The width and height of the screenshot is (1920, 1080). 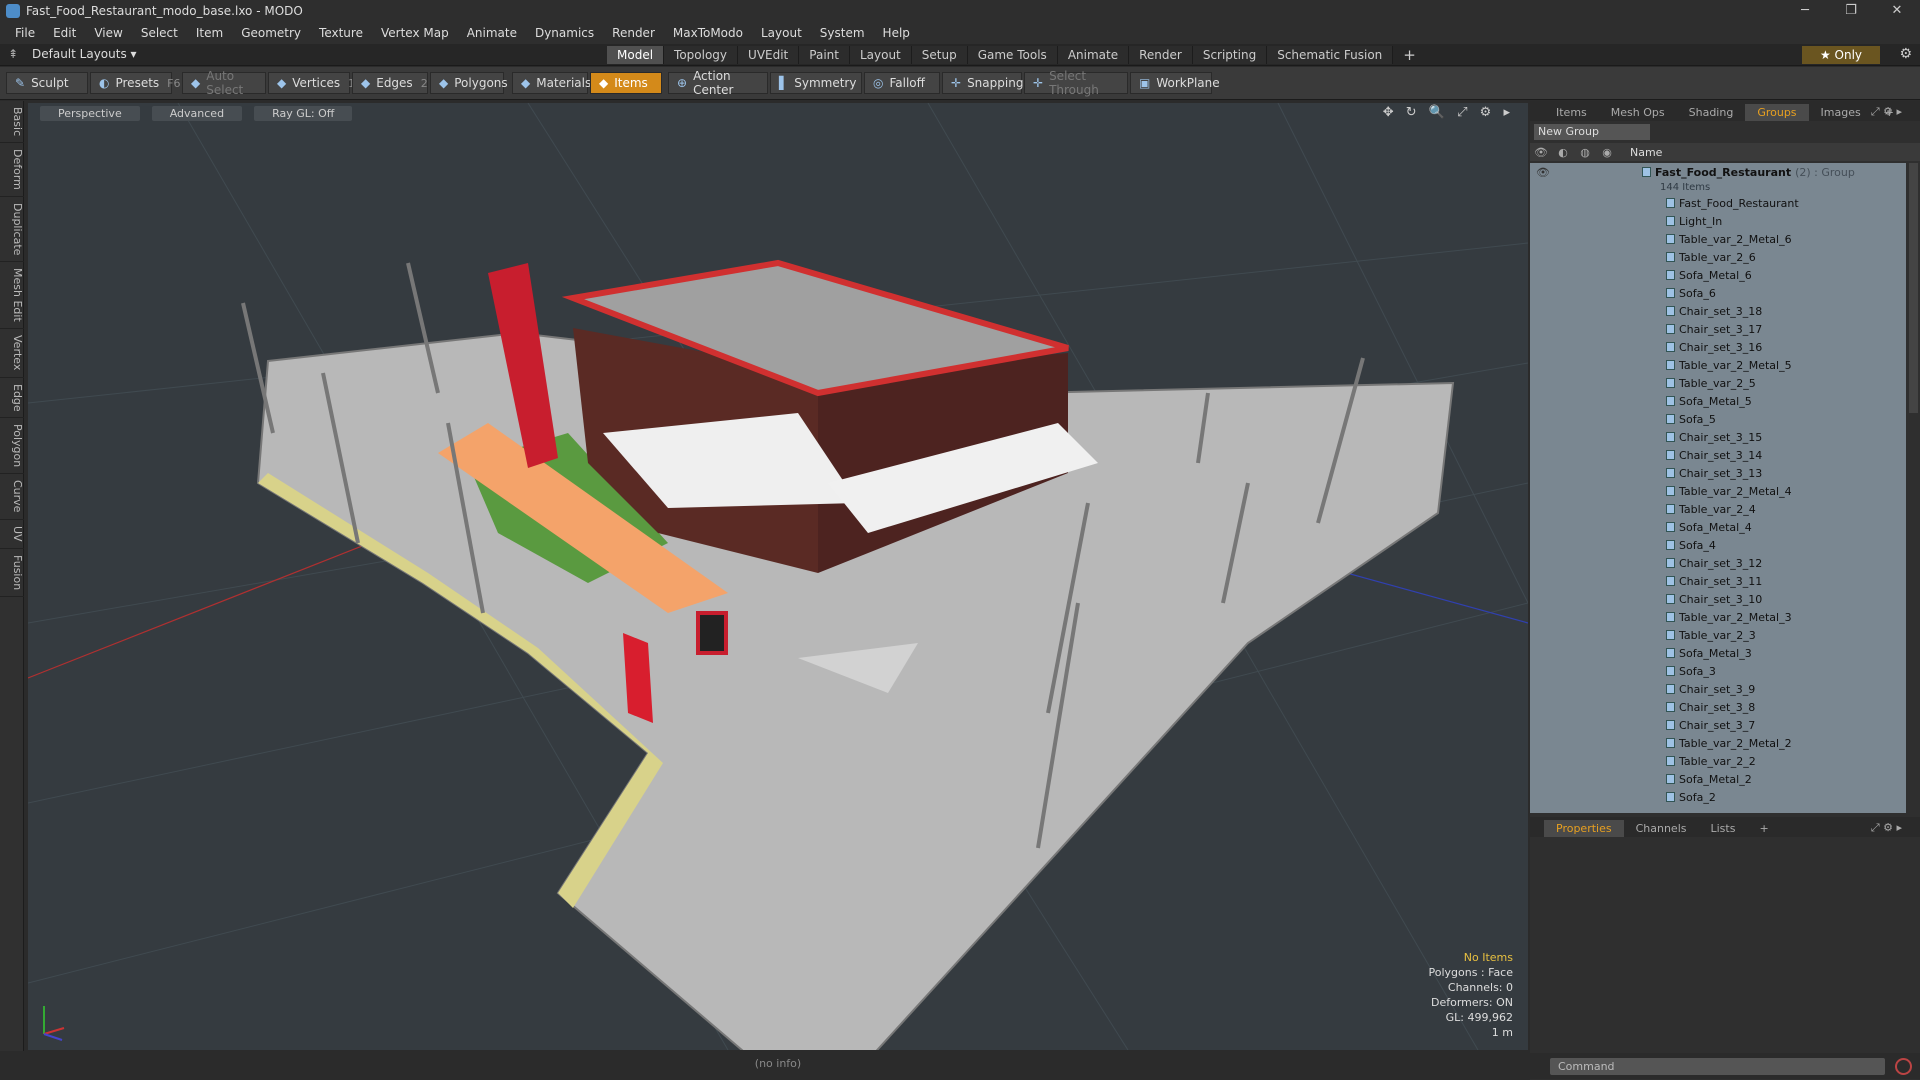 I want to click on tab-uvedit: UVEdit, so click(x=769, y=55).